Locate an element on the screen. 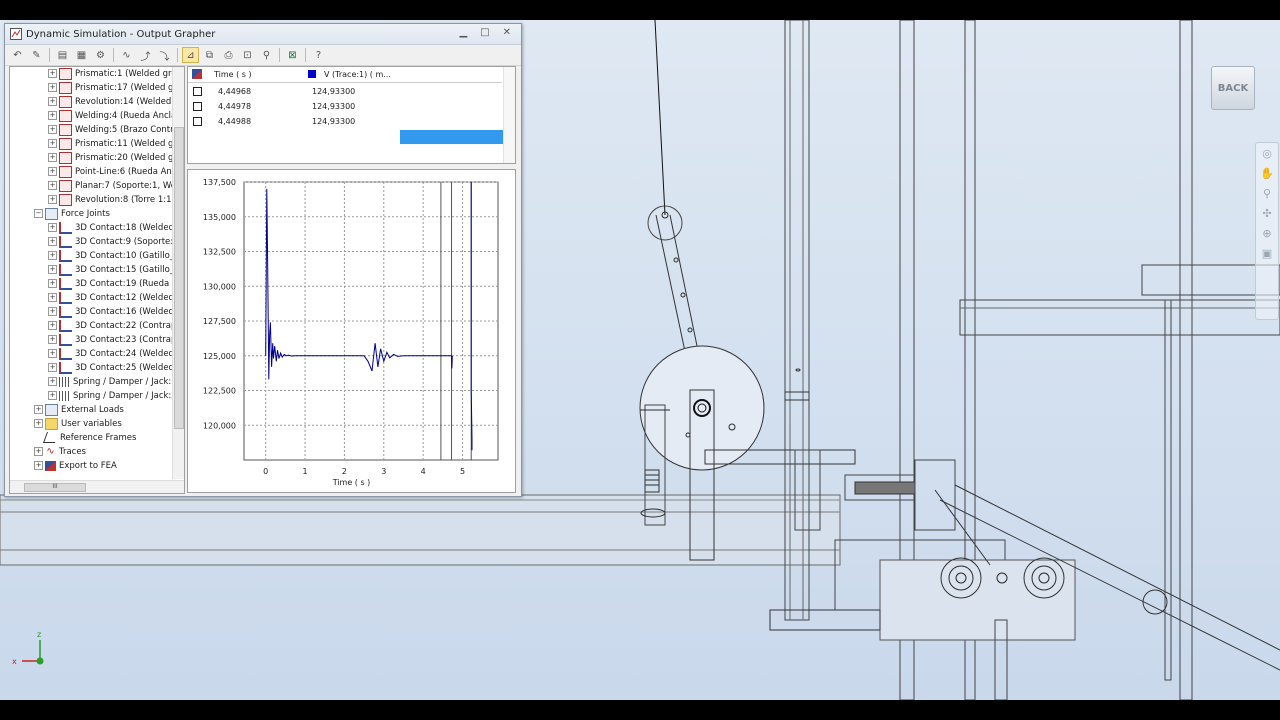  minimize-icon: ▁ is located at coordinates (463, 32).